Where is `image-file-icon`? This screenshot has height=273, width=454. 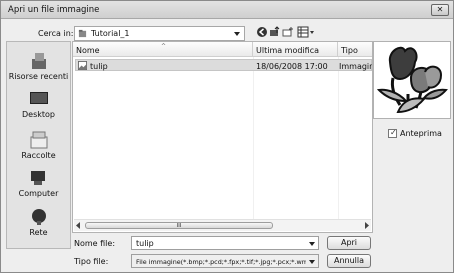
image-file-icon is located at coordinates (82, 65).